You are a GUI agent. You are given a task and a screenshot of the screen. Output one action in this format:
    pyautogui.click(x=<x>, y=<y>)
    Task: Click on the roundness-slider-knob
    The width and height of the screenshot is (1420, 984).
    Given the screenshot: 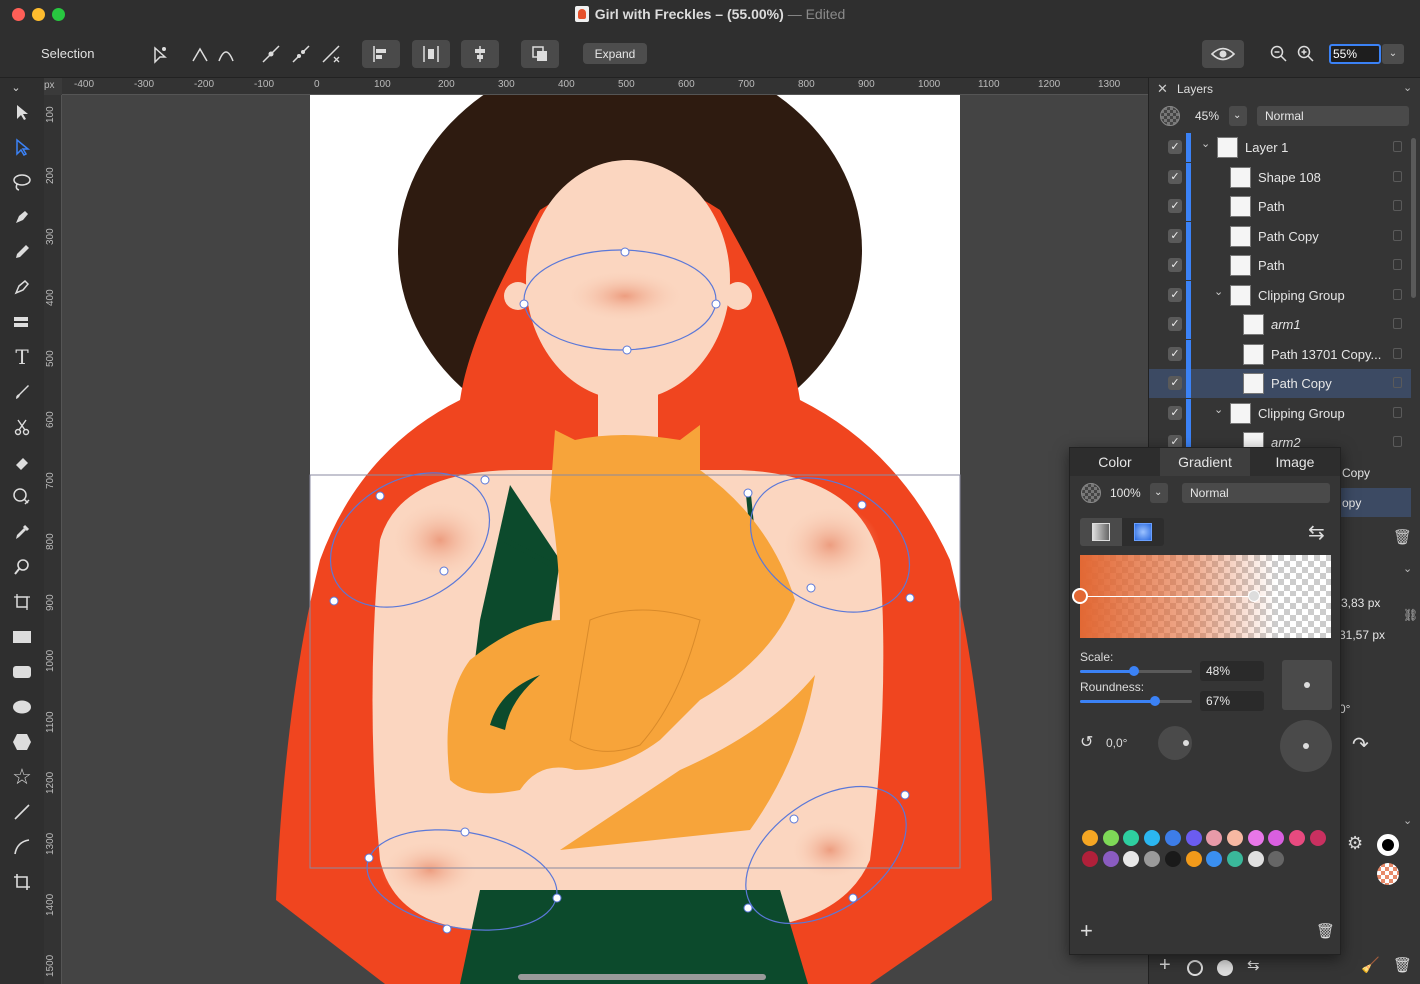 What is the action you would take?
    pyautogui.click(x=1155, y=701)
    